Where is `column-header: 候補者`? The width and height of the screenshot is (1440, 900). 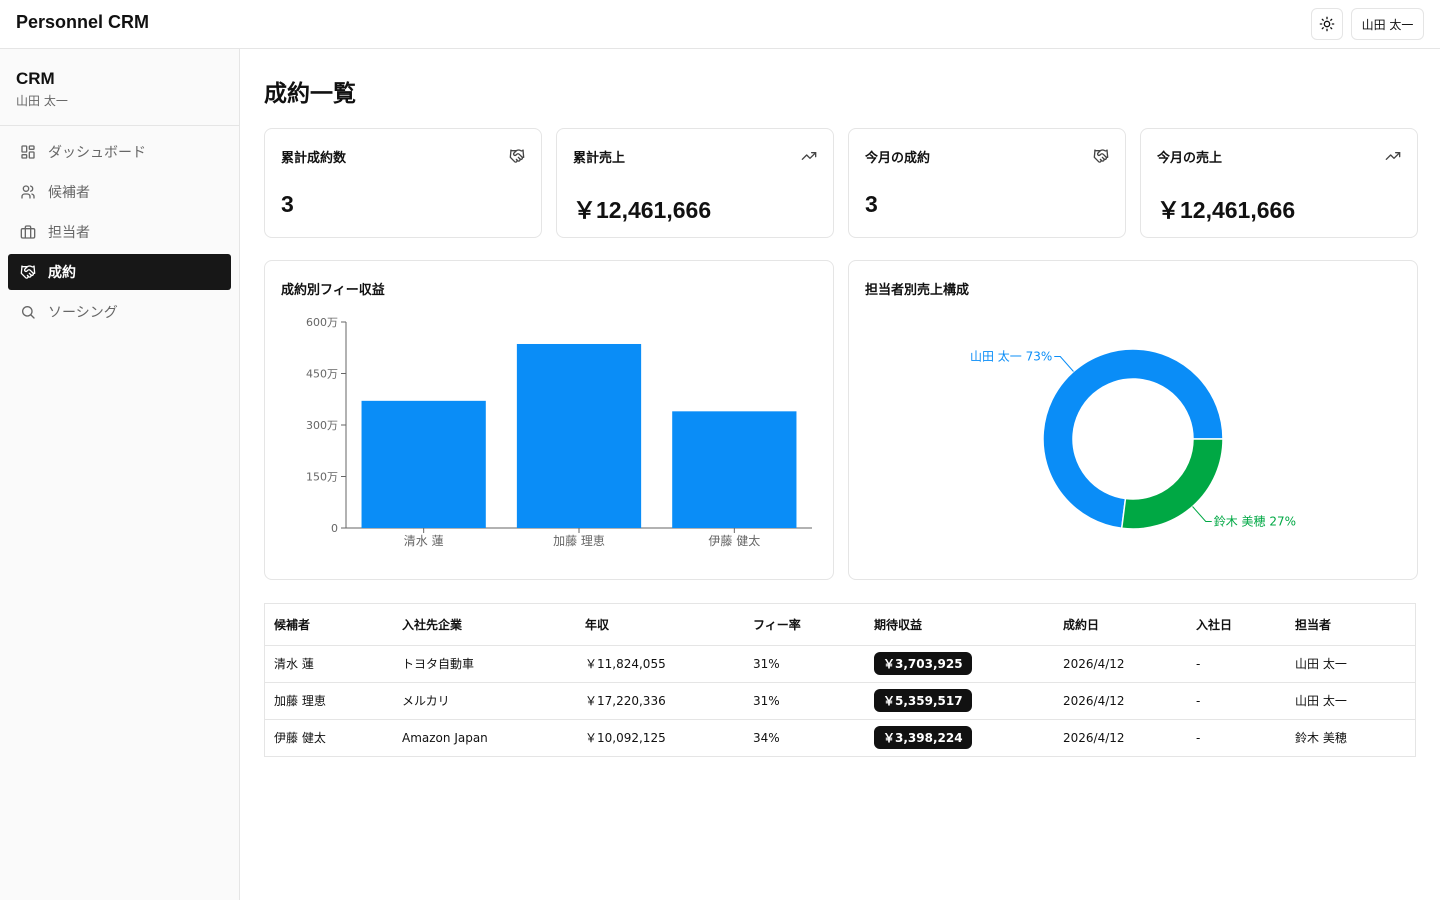
column-header: 候補者 is located at coordinates (329, 625).